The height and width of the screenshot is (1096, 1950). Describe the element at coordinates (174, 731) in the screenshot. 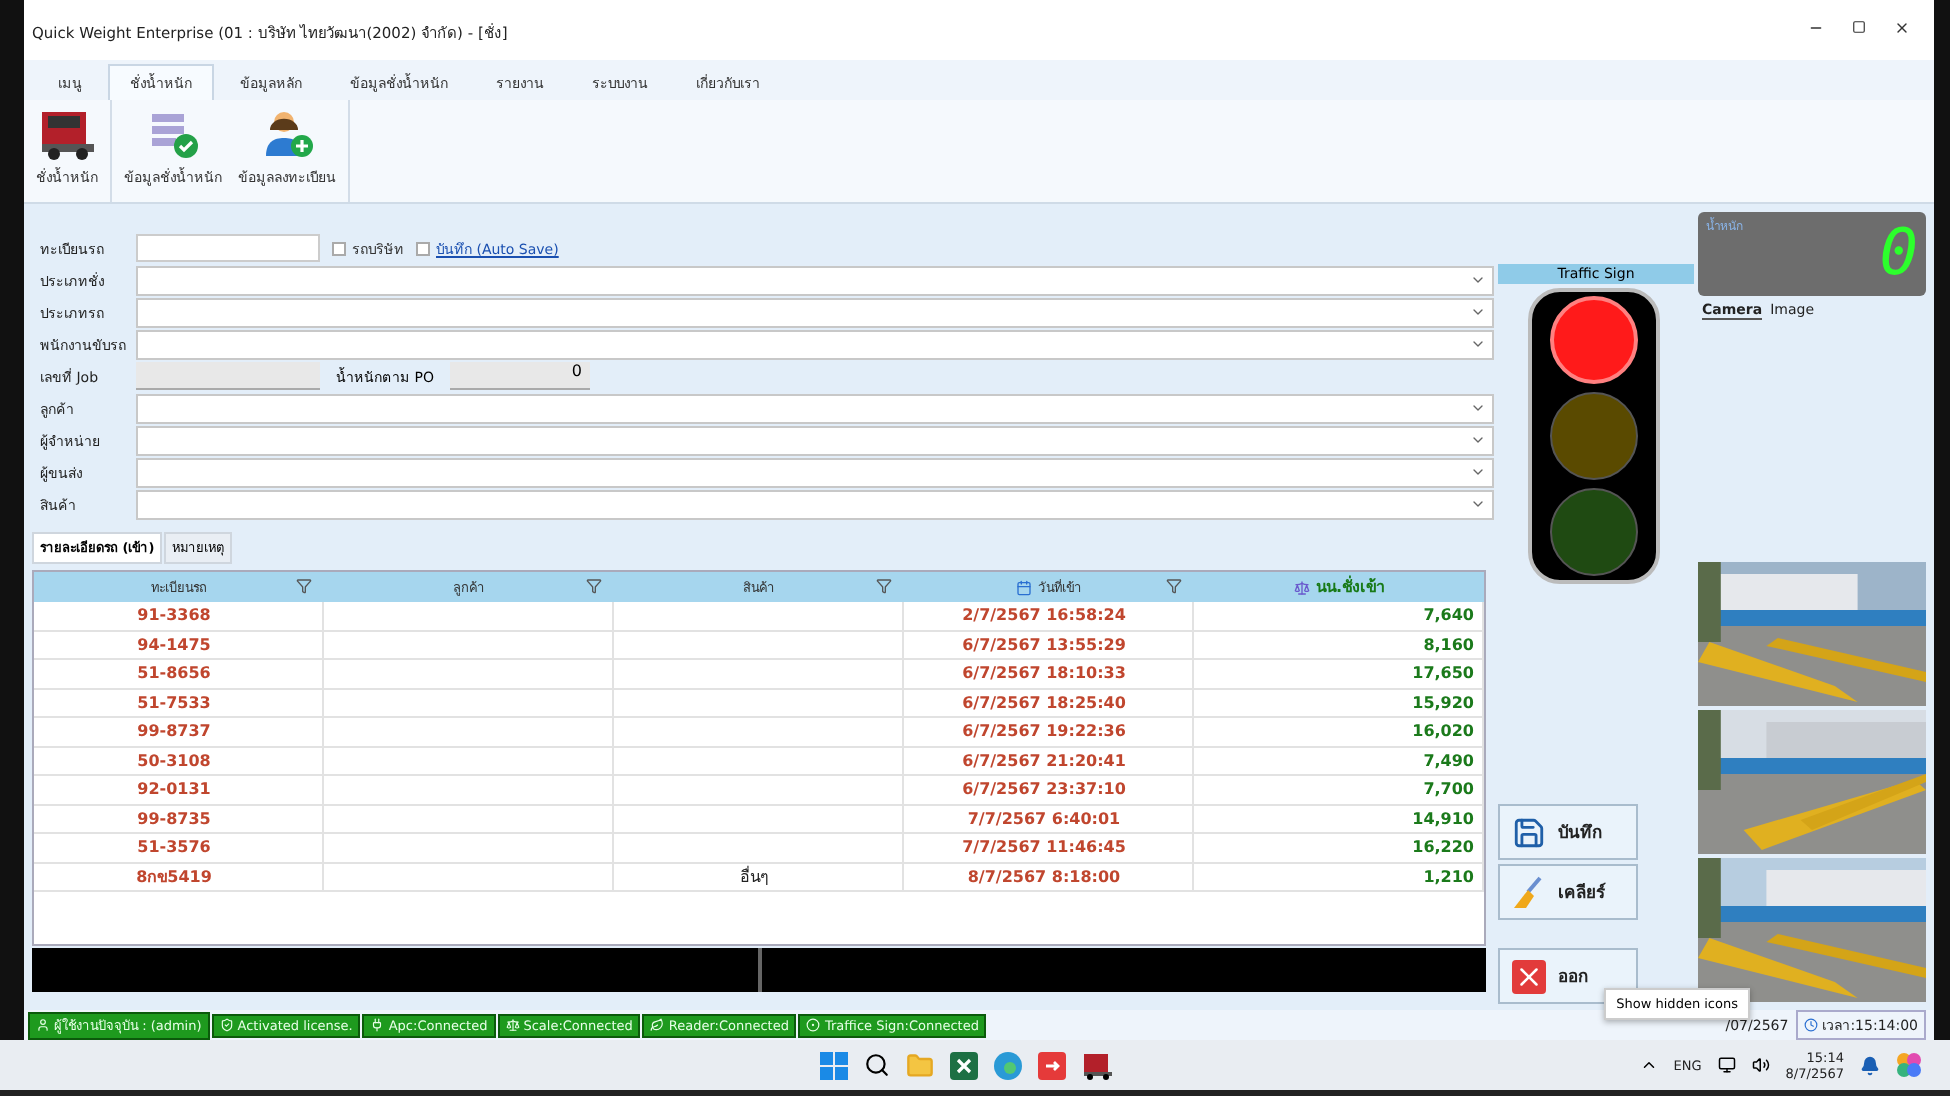

I see `table-cell: 99-8737` at that location.